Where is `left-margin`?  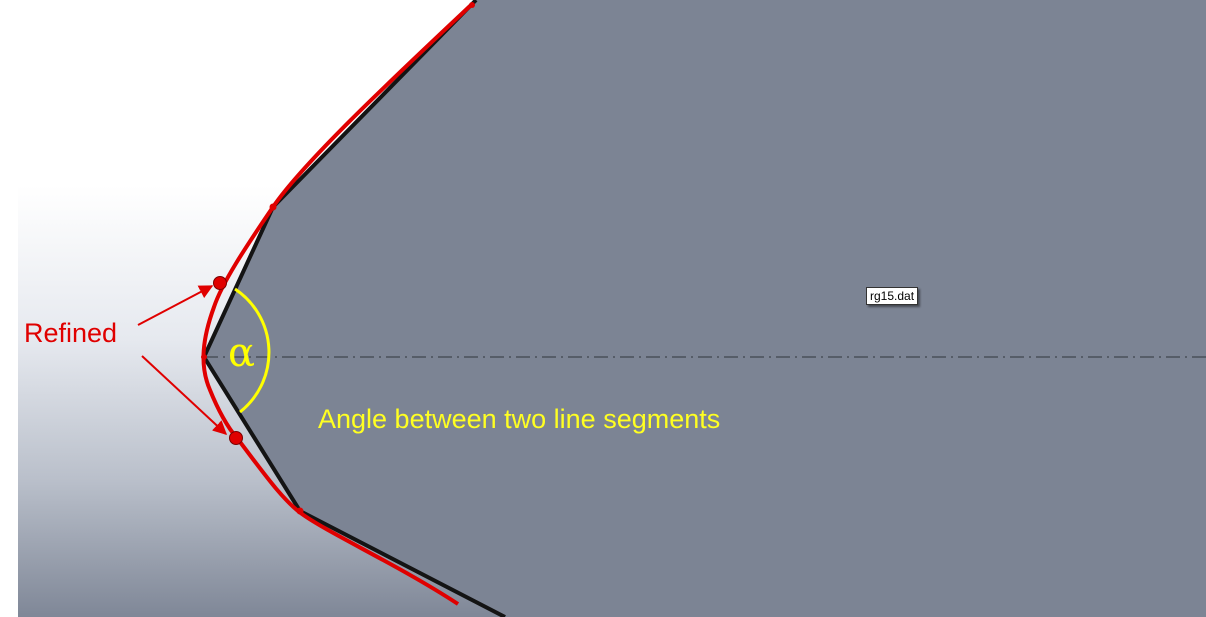
left-margin is located at coordinates (9, 308).